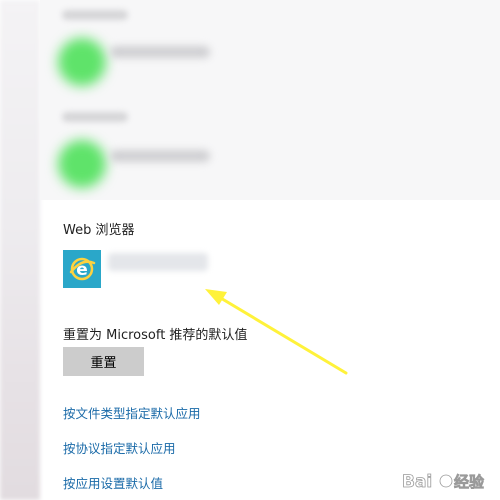 The height and width of the screenshot is (500, 500). What do you see at coordinates (132, 412) in the screenshot?
I see `link-default-apps-by-file-type: 按文件类型指定默认应用` at bounding box center [132, 412].